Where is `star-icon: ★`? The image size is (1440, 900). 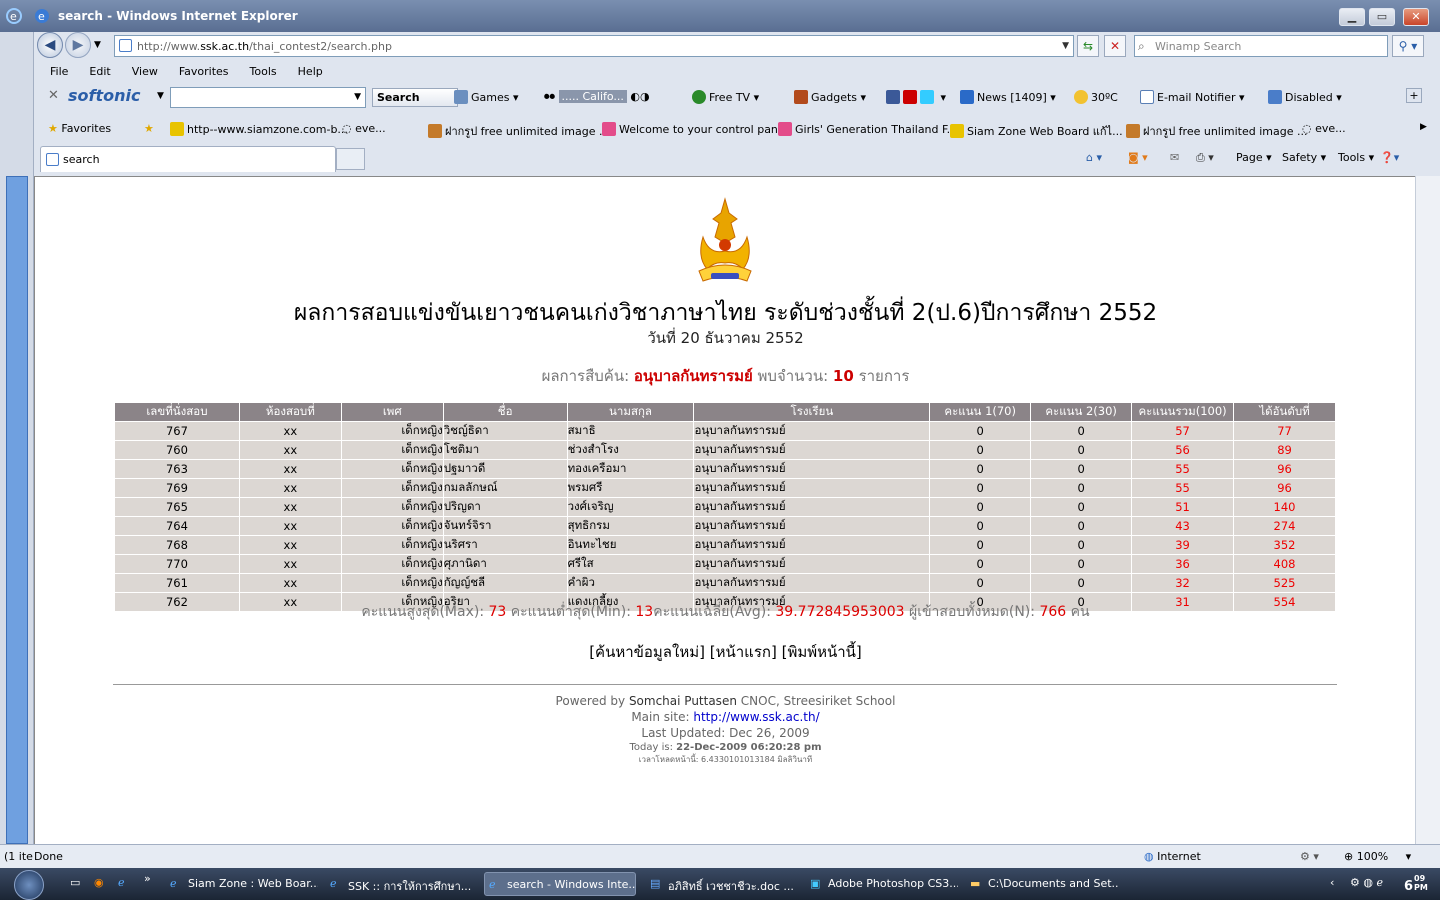 star-icon: ★ is located at coordinates (53, 128).